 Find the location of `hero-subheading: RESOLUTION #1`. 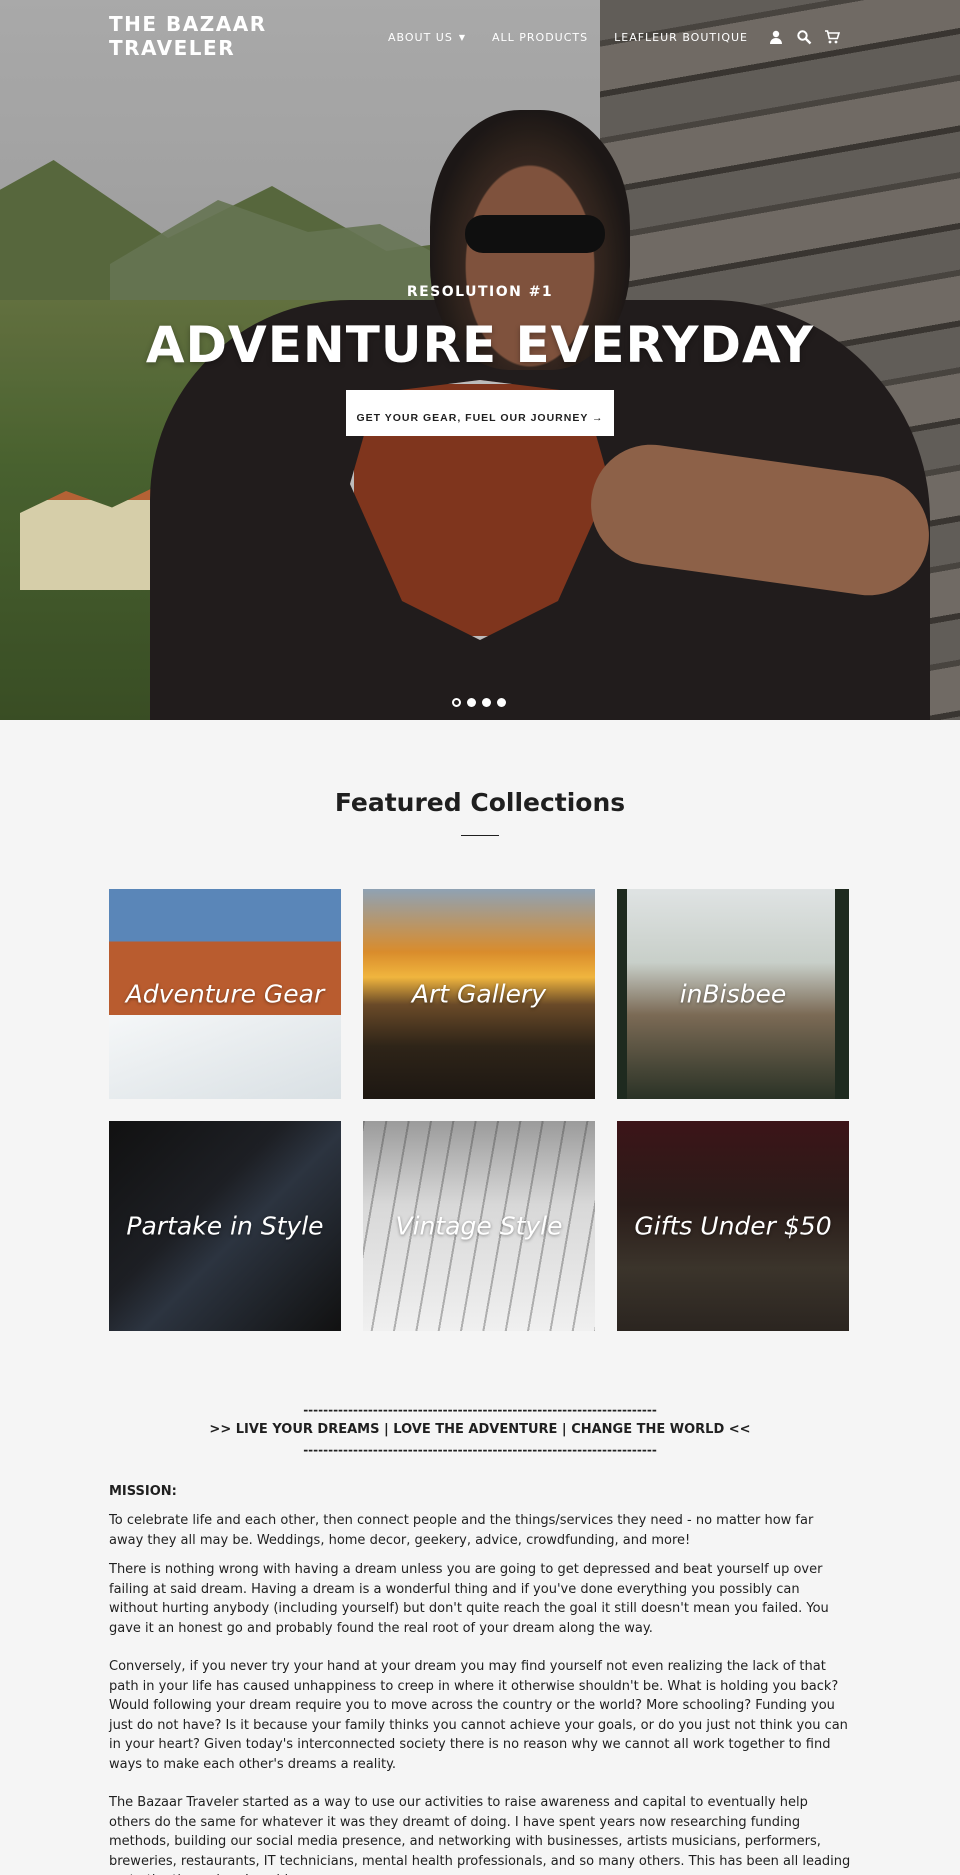

hero-subheading: RESOLUTION #1 is located at coordinates (480, 292).